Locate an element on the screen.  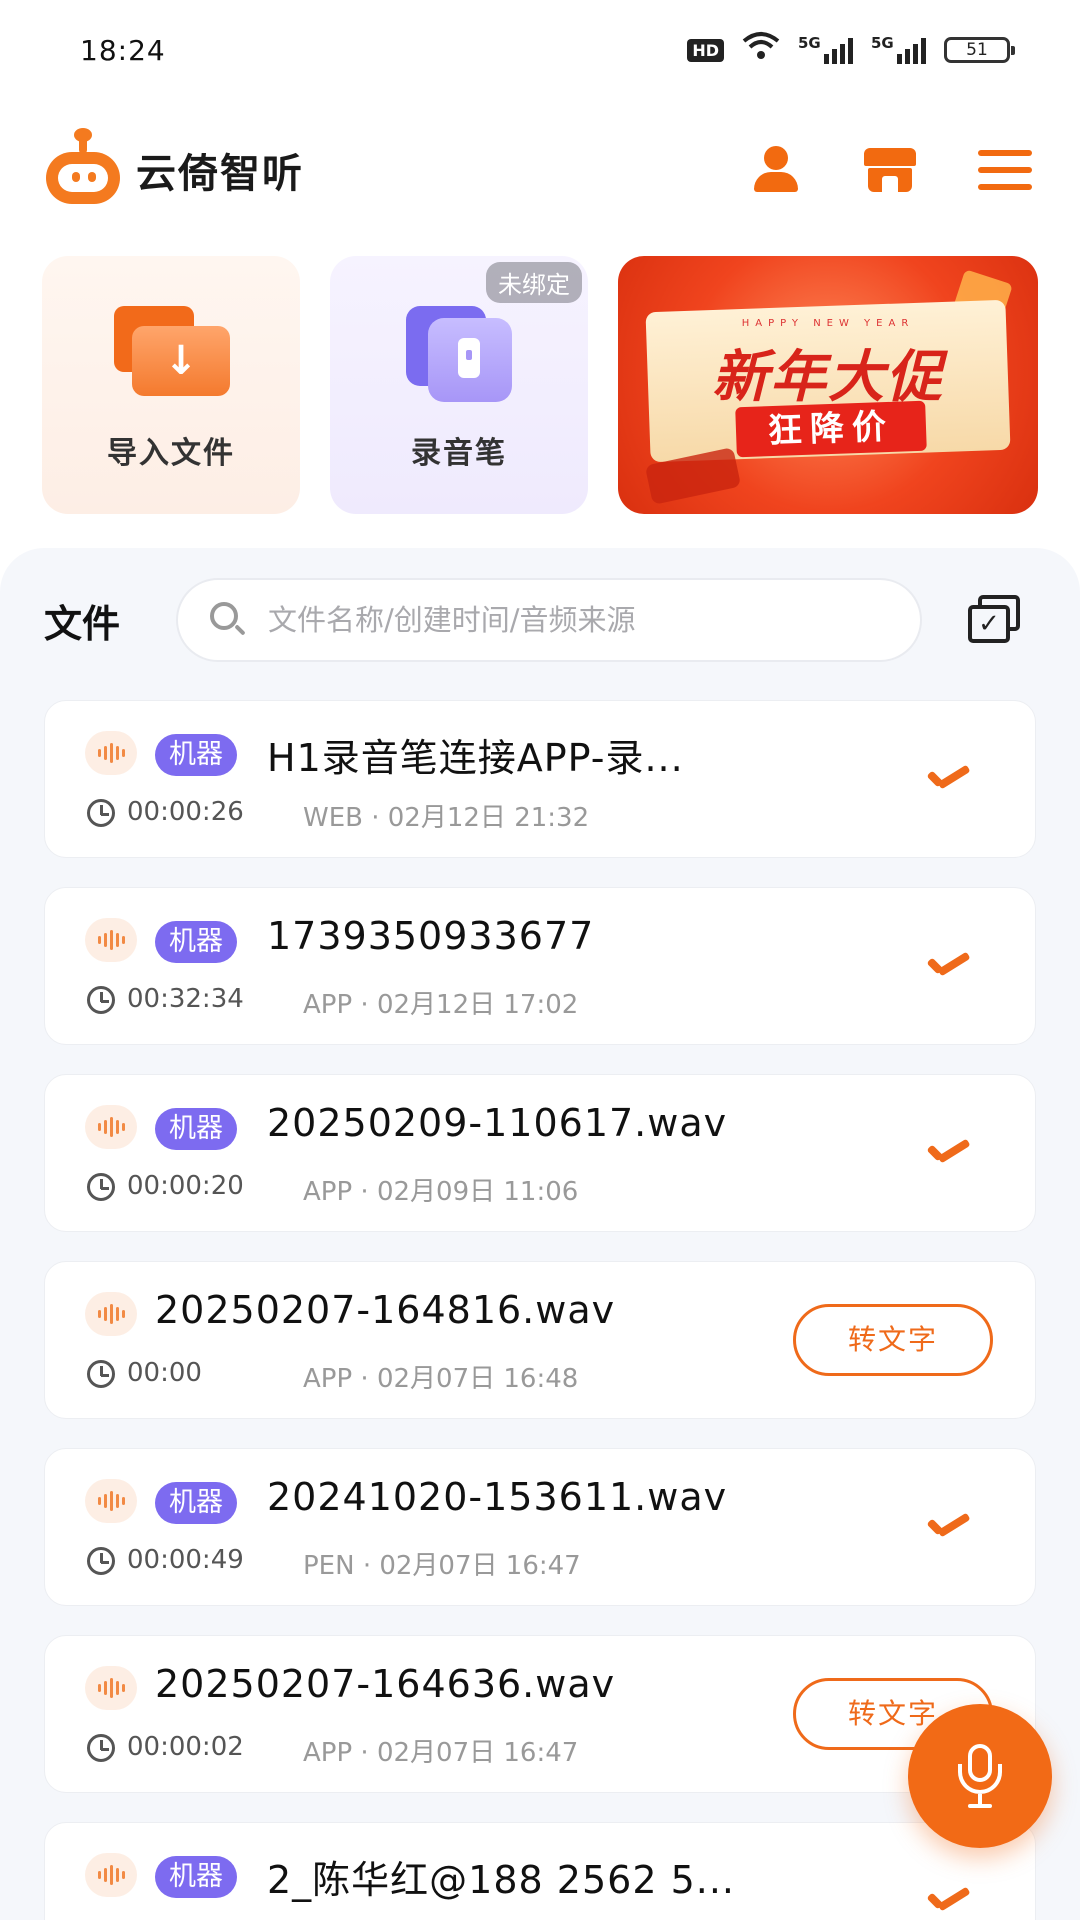
file-meta: APP · 02月07日 16:48 is located at coordinates (441, 1379).